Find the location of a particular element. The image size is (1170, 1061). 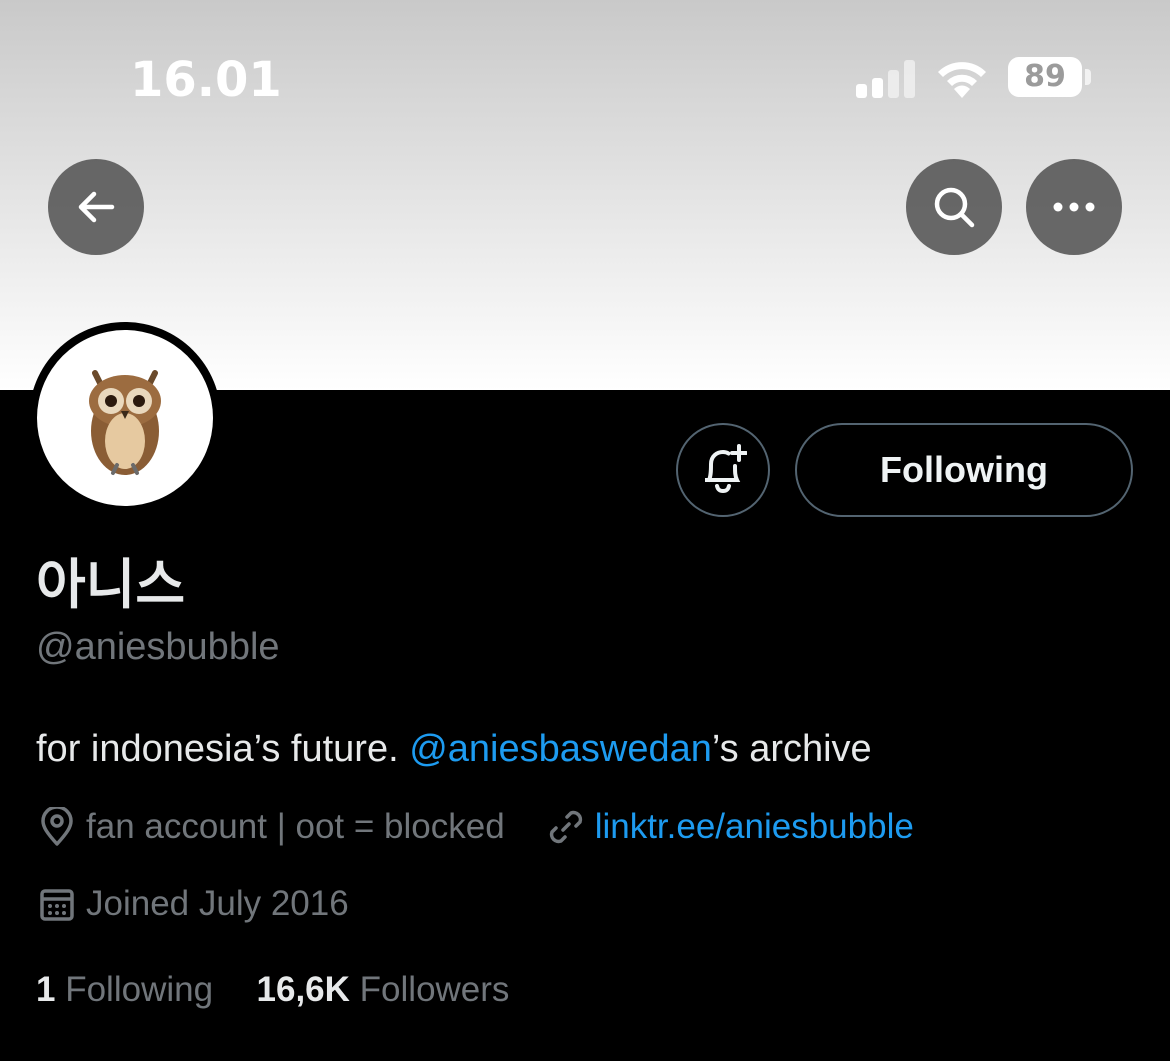

bio-text: for indonesia’s future. is located at coordinates (223, 749).